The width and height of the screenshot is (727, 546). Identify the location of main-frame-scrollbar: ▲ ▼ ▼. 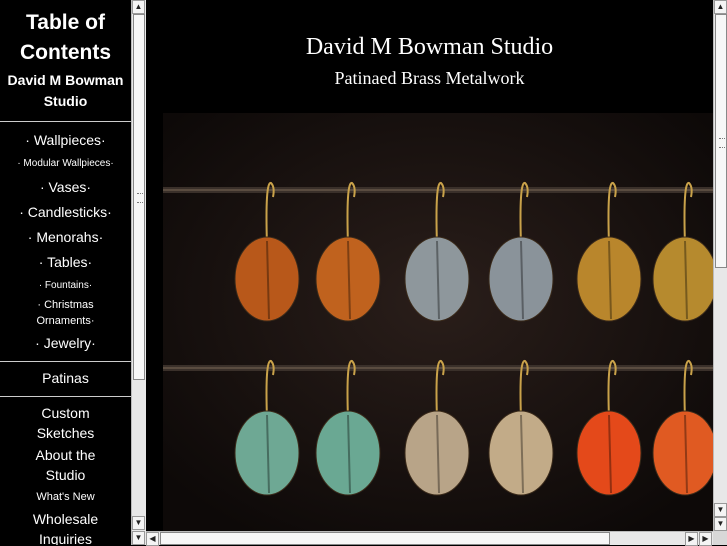
(720, 265).